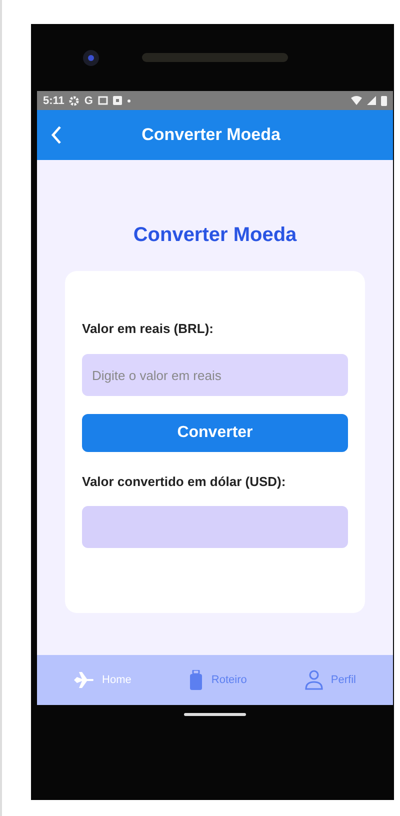  I want to click on convert-button: Converter, so click(215, 433).